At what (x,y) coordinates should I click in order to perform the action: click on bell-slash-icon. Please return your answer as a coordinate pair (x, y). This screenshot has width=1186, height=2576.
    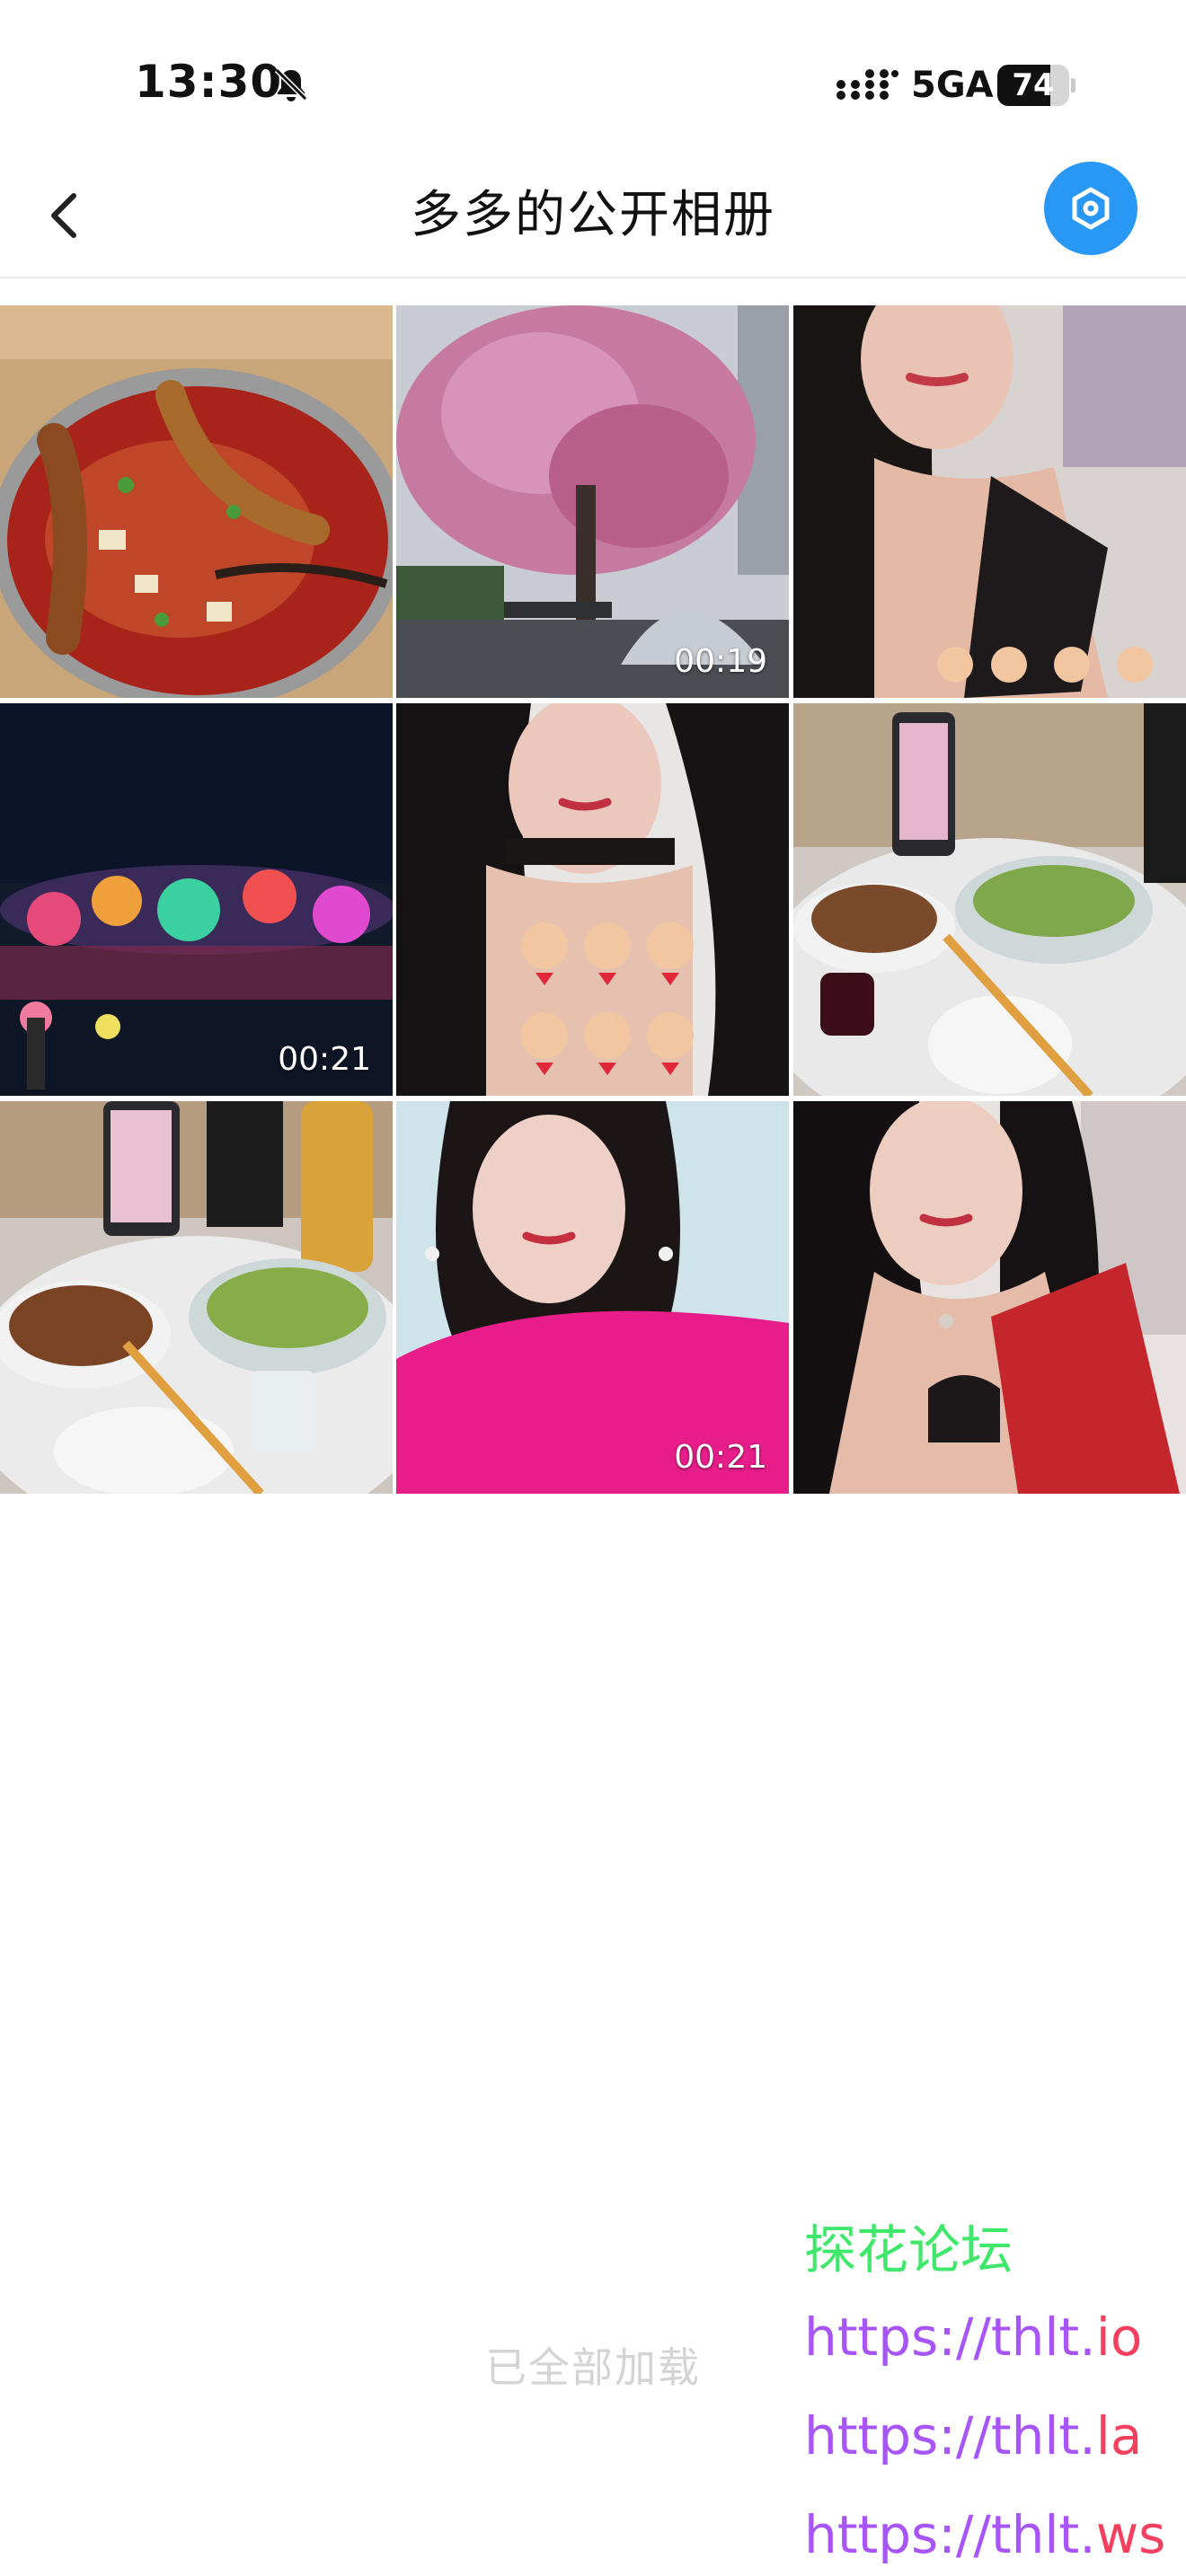
    Looking at the image, I should click on (291, 84).